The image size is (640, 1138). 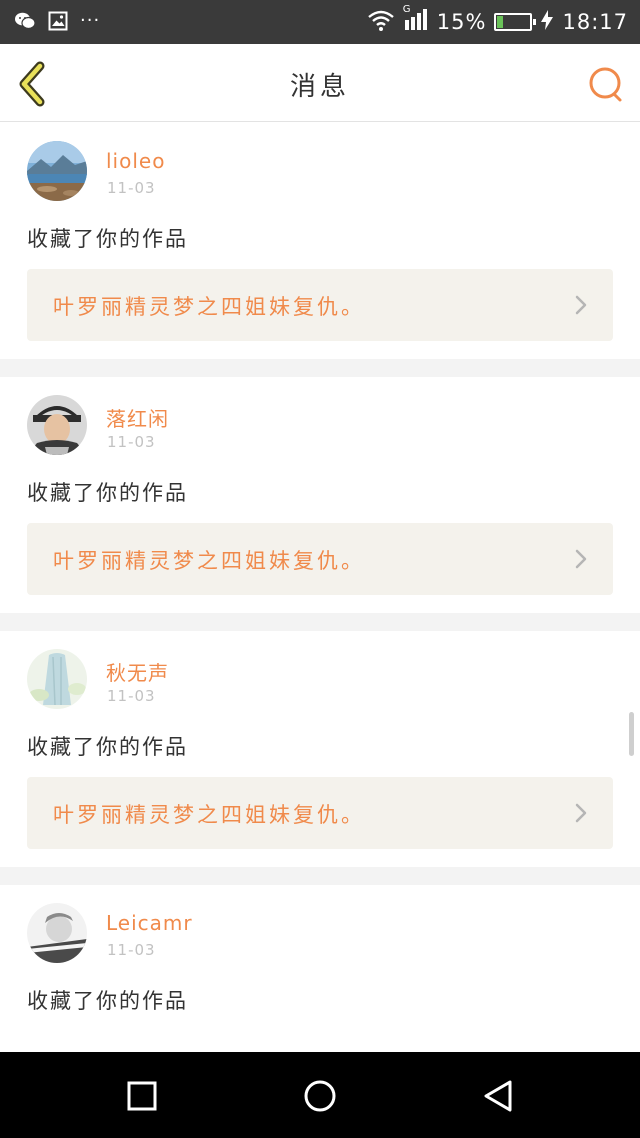 I want to click on navigation-bar, so click(x=320, y=1095).